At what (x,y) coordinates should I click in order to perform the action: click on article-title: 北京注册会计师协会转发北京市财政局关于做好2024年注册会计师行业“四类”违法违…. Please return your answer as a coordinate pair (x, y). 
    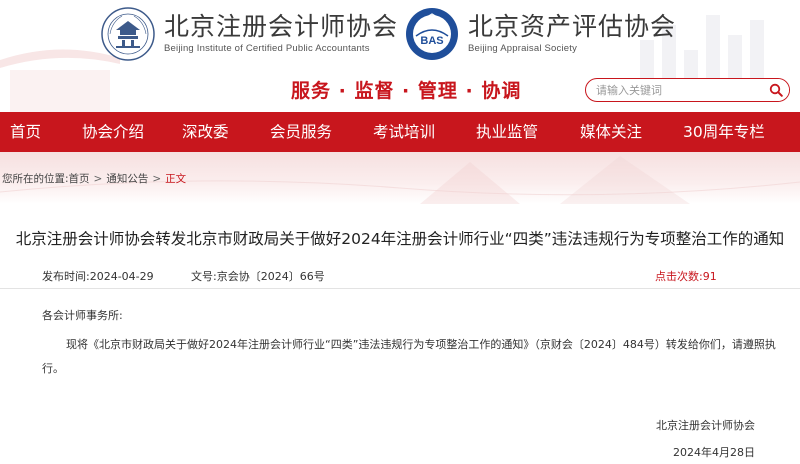
    Looking at the image, I should click on (400, 239).